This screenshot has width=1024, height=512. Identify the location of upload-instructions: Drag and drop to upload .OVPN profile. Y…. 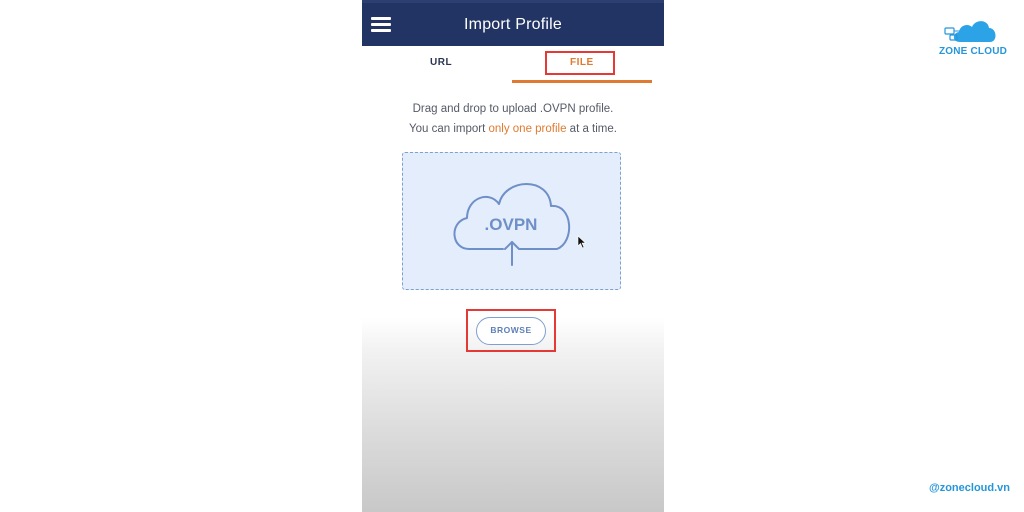
(513, 119).